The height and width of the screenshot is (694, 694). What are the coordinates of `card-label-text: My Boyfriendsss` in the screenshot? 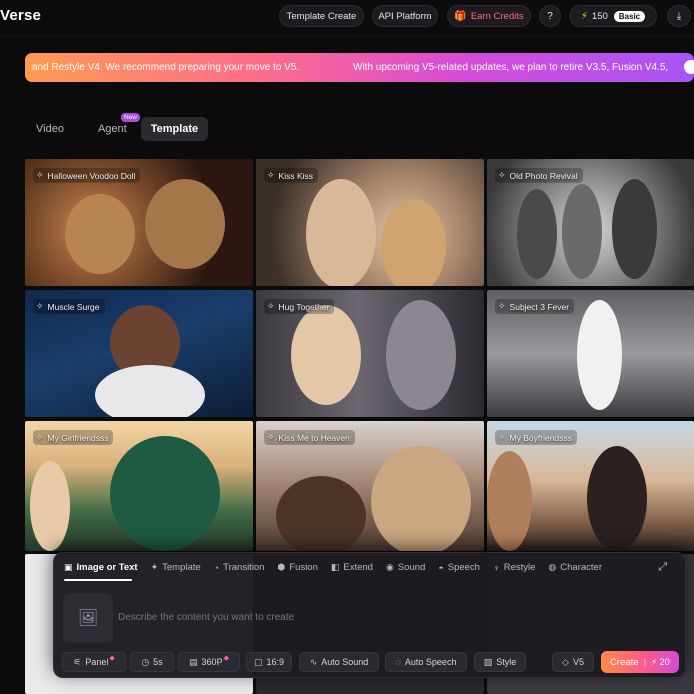 It's located at (540, 437).